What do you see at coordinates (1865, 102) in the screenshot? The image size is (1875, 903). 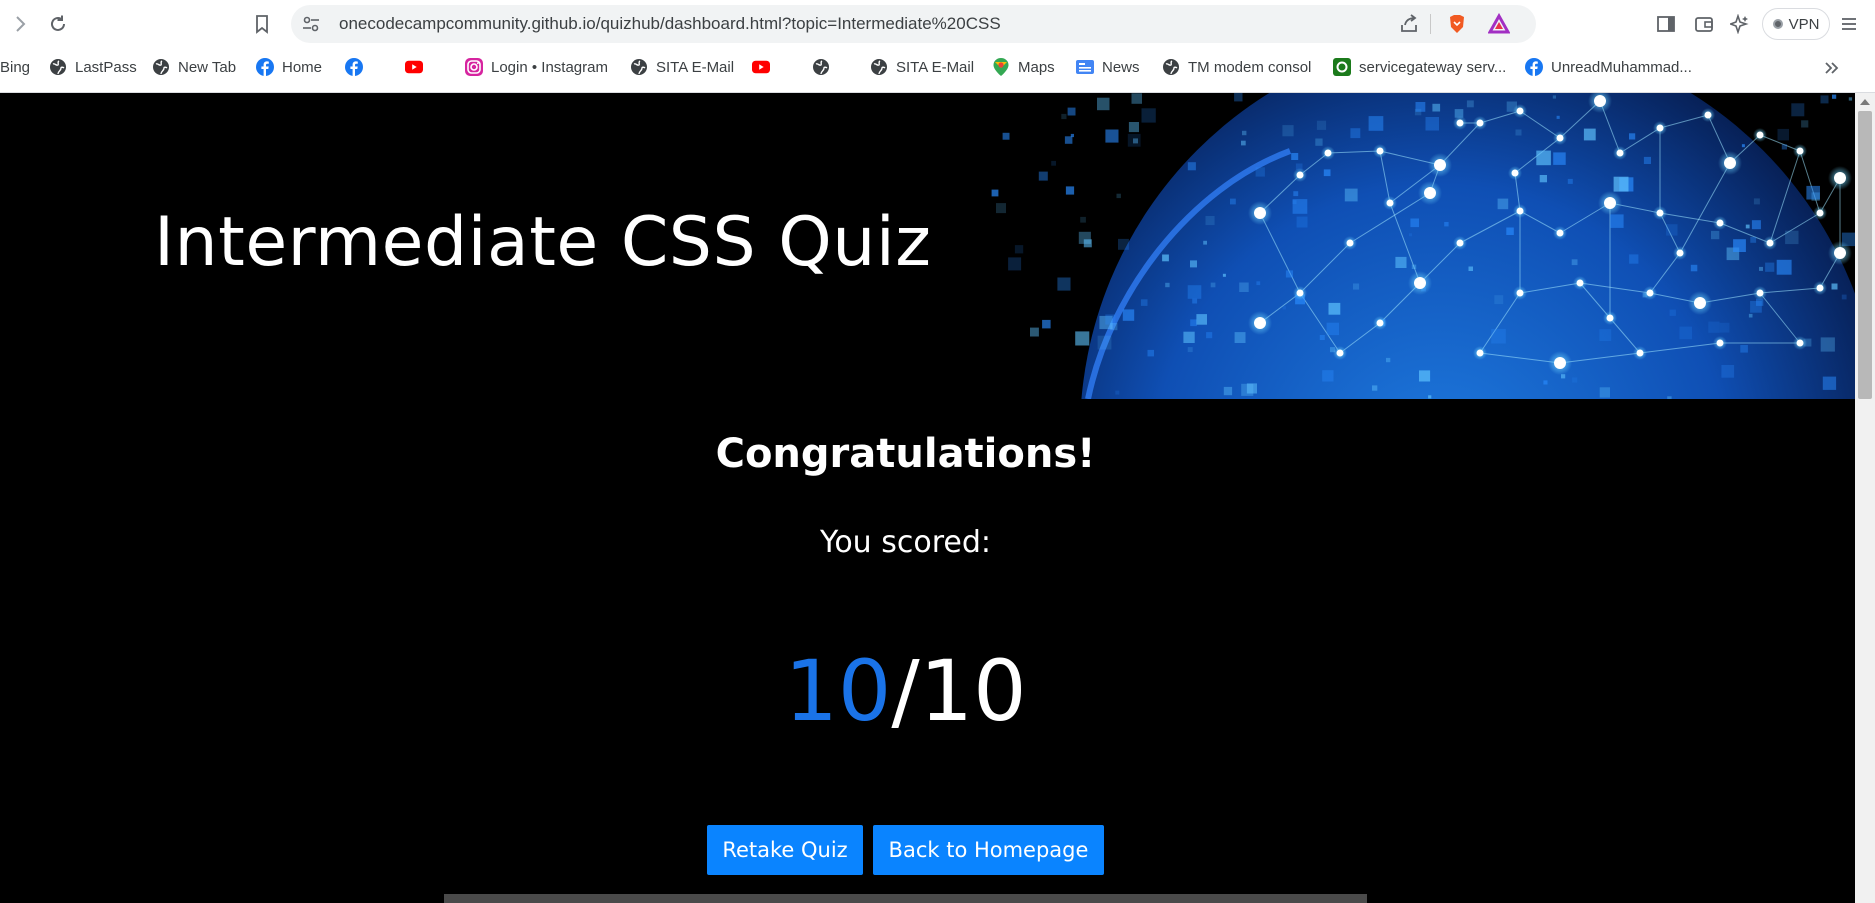 I see `scroll-up-arrow-icon` at bounding box center [1865, 102].